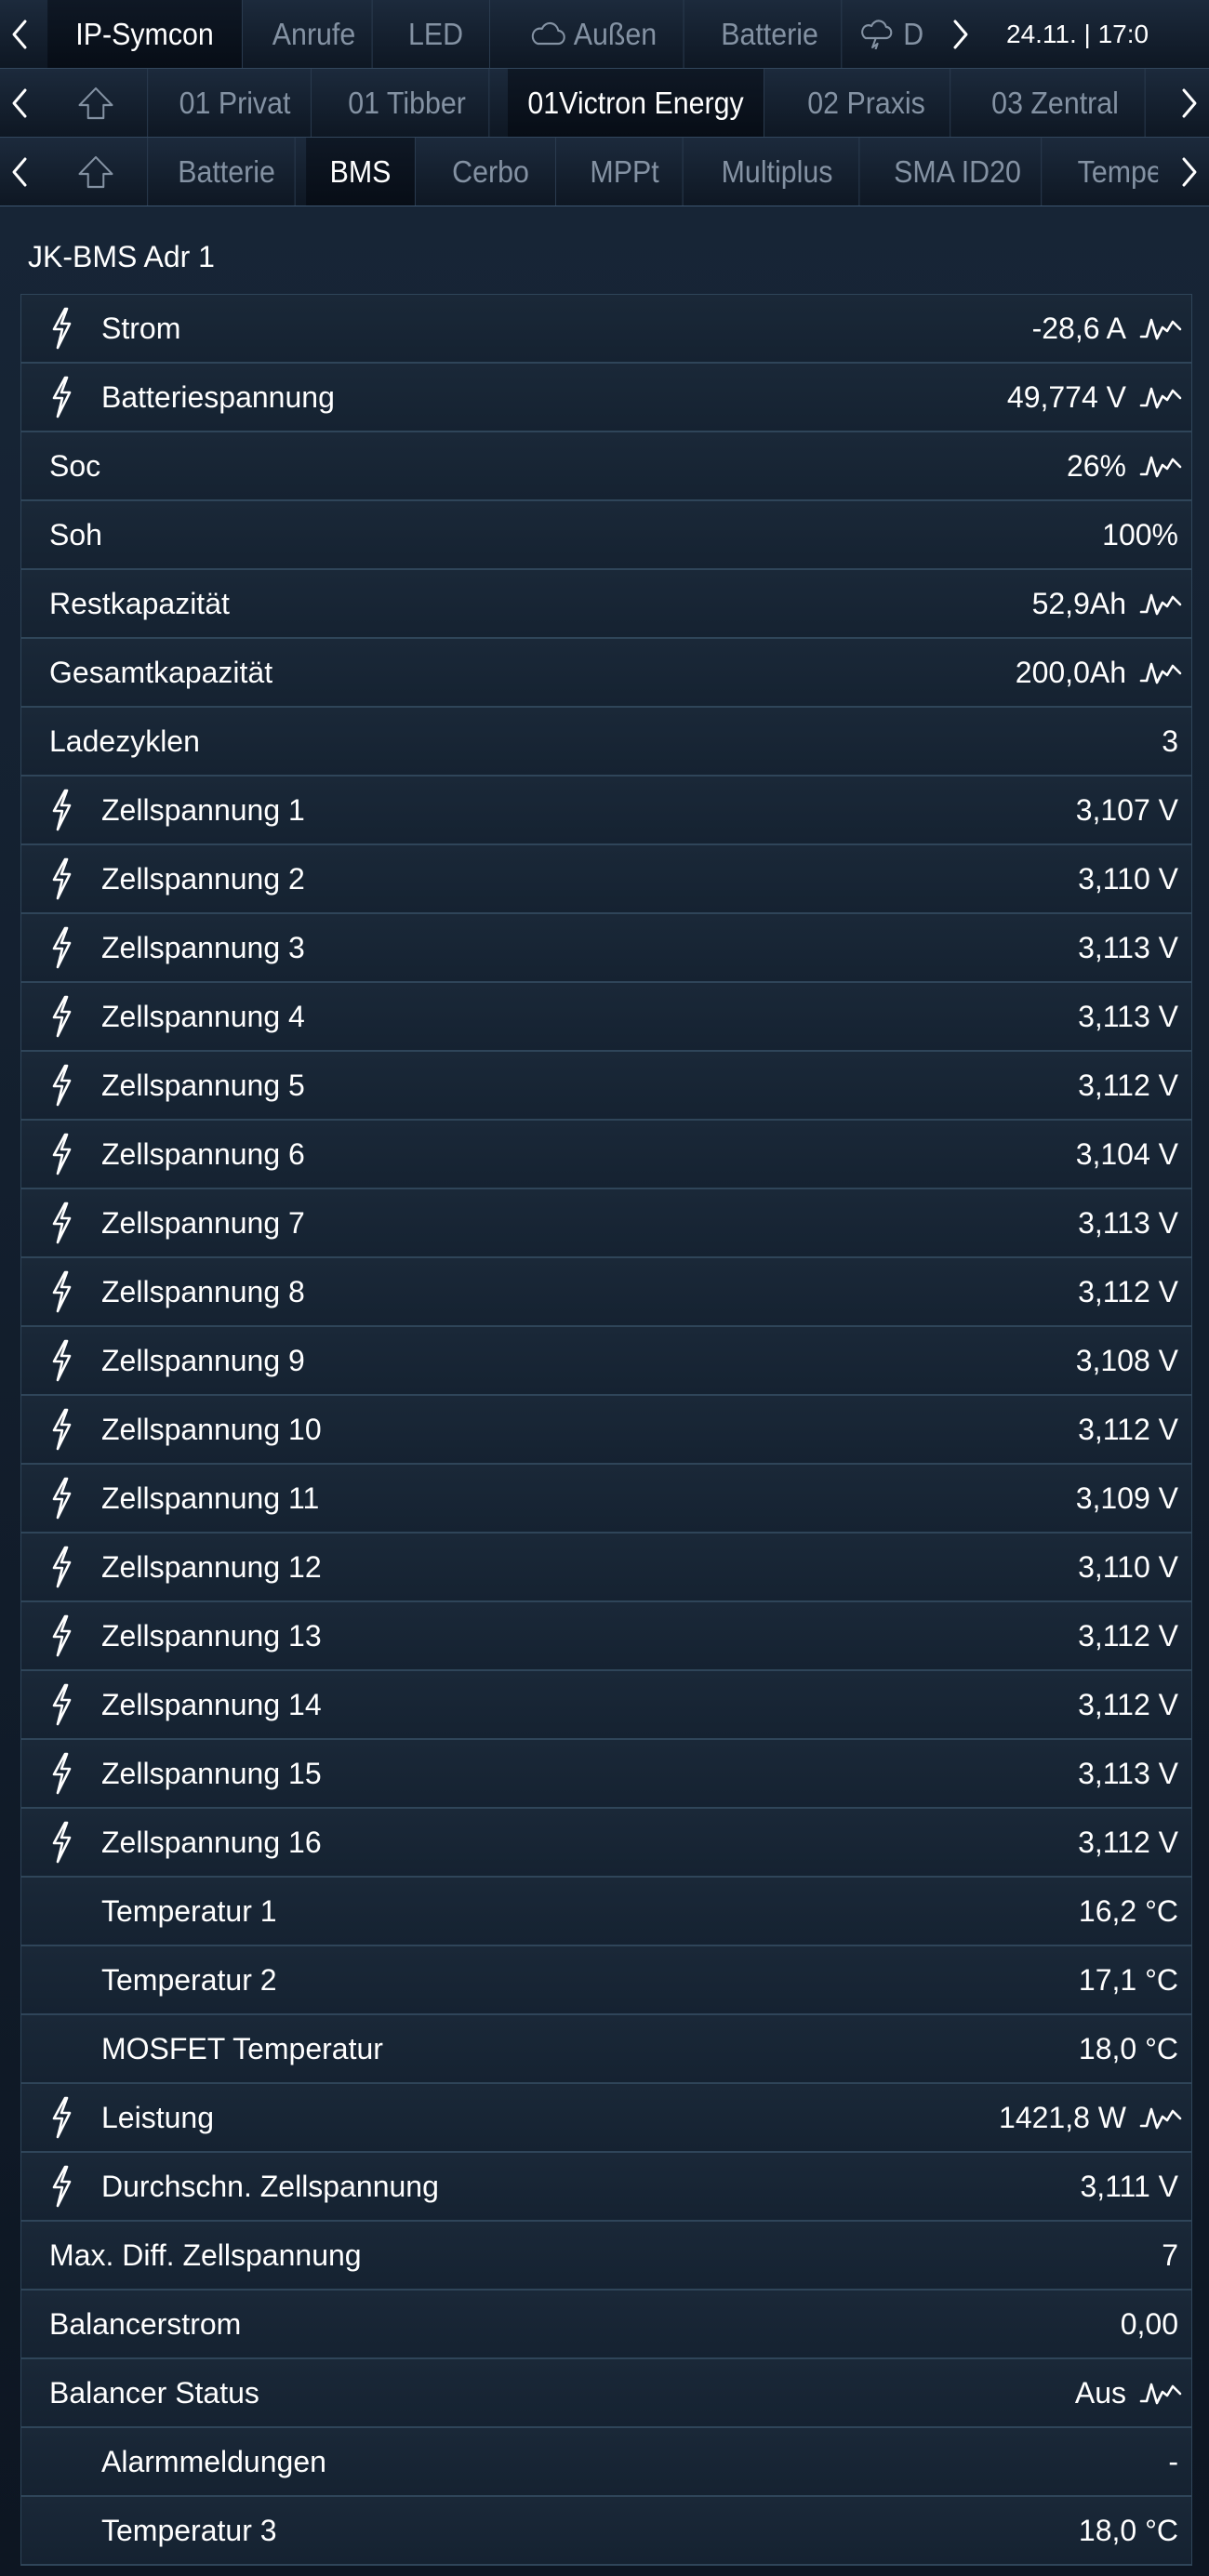 The width and height of the screenshot is (1209, 2576). I want to click on variable-row: Zellspannung 8 3,112 V, so click(606, 1292).